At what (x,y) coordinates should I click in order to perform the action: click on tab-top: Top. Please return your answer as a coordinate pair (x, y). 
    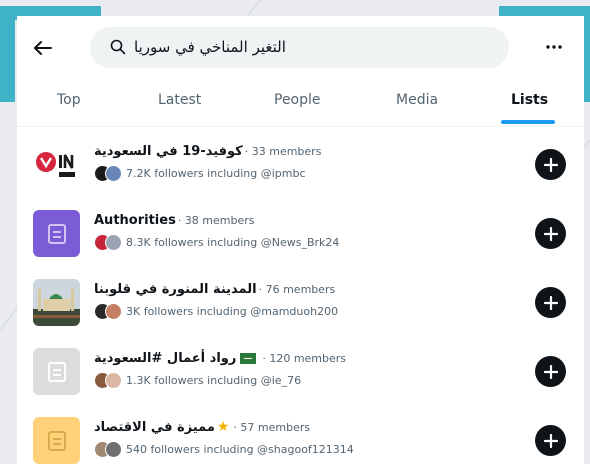
    Looking at the image, I should click on (69, 100).